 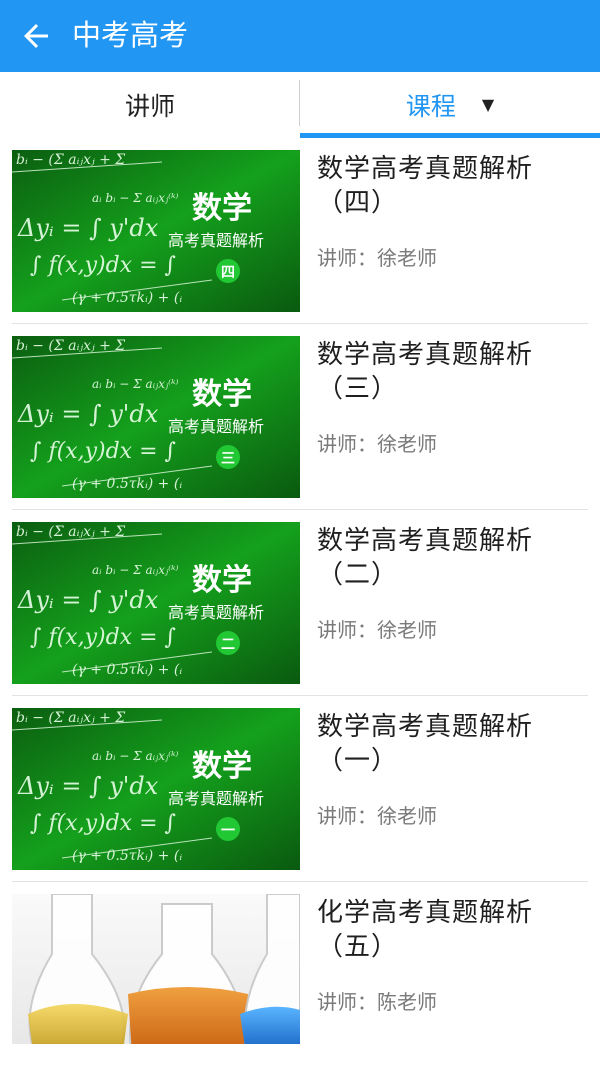 I want to click on course-teacher: 讲师：陈老师, so click(x=377, y=1002).